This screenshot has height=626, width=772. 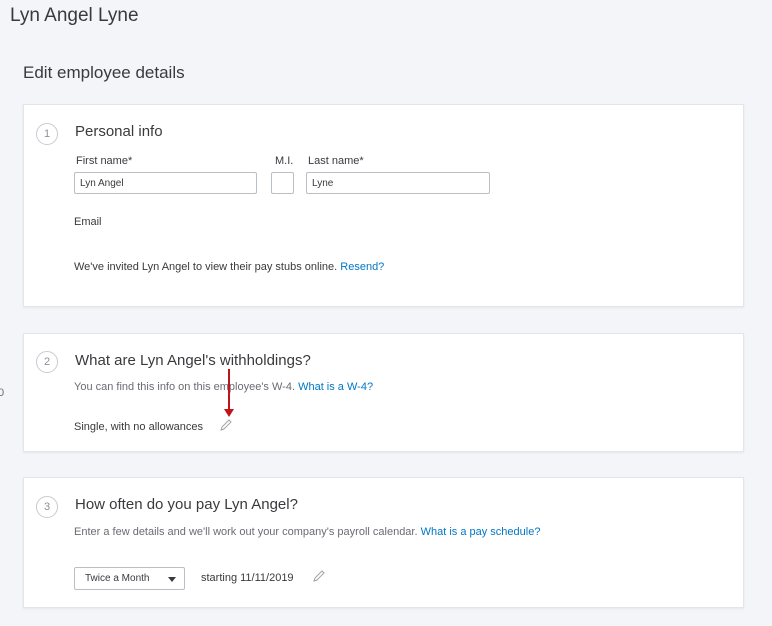 What do you see at coordinates (104, 72) in the screenshot?
I see `section-title: Edit employee details` at bounding box center [104, 72].